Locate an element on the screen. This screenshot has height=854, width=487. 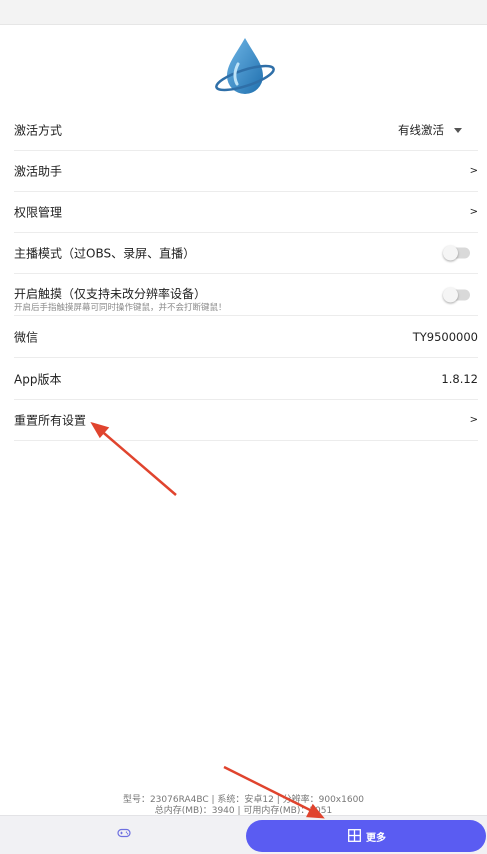
app-version-row: App版本 1.8.12 is located at coordinates (246, 379).